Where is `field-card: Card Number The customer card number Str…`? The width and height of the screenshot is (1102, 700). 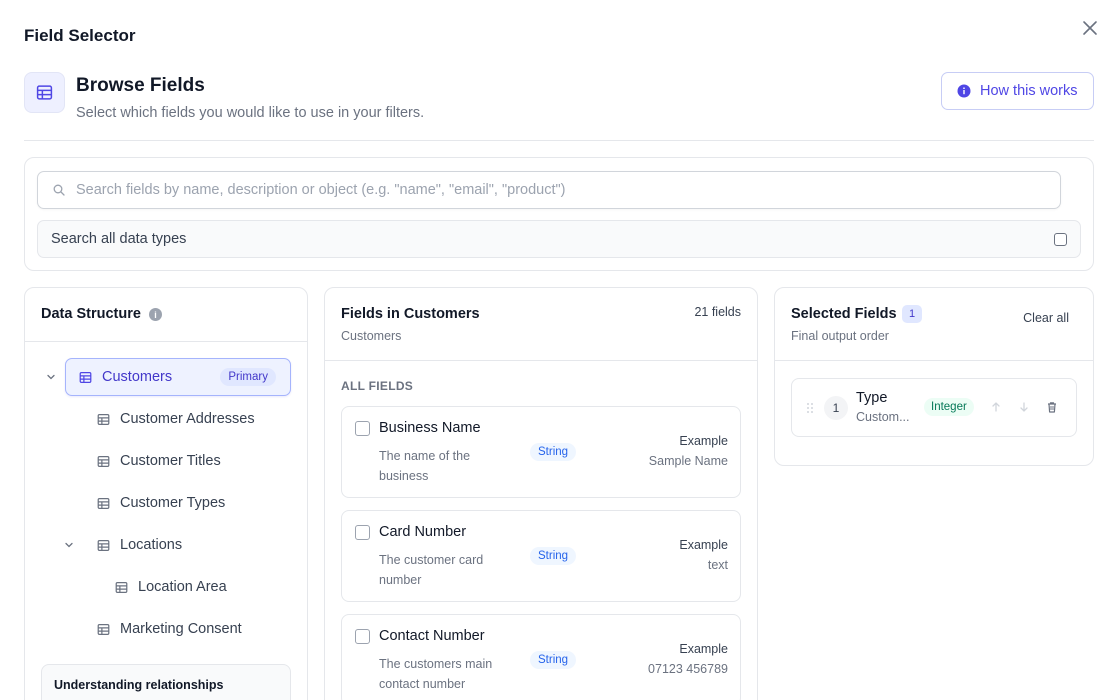
field-card: Card Number The customer card number Str… is located at coordinates (541, 556).